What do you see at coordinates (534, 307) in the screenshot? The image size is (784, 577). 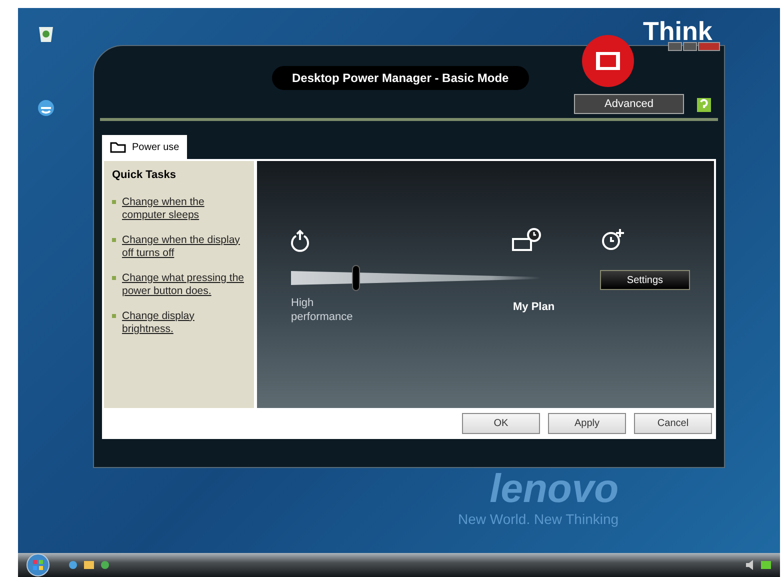 I see `plan-name: My Plan` at bounding box center [534, 307].